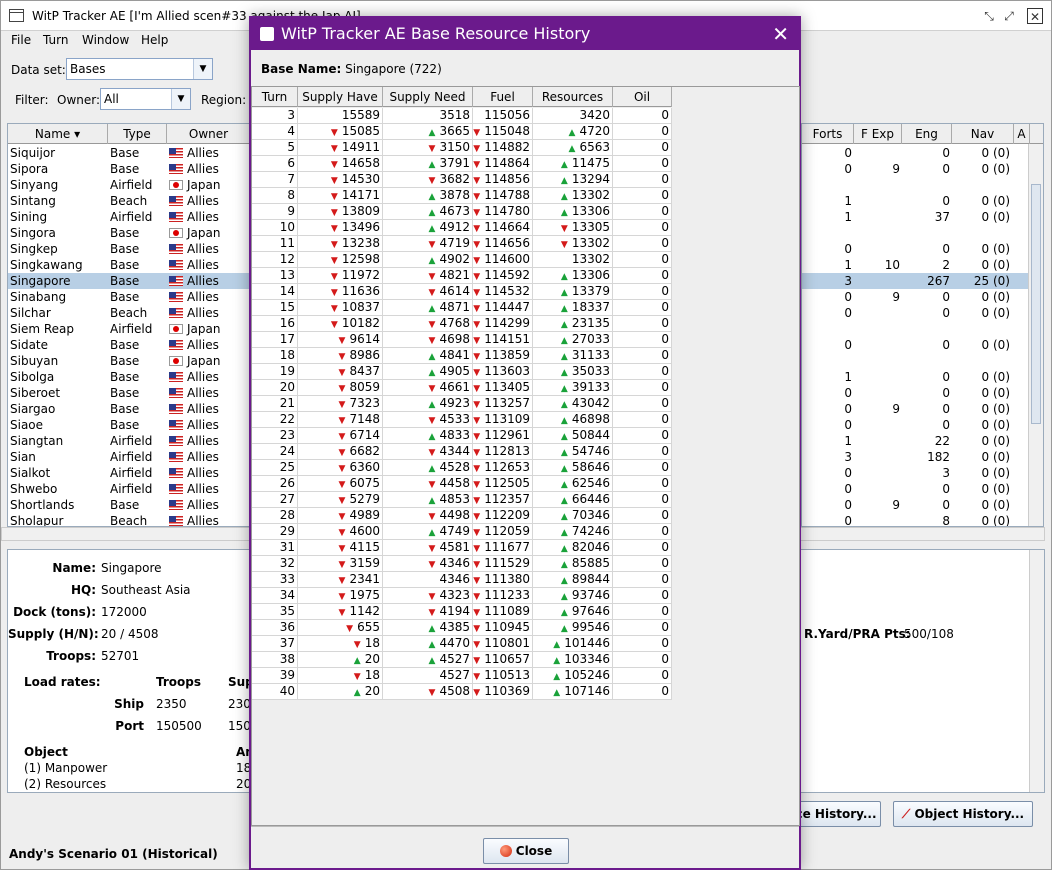 Image resolution: width=1052 pixels, height=870 pixels. I want to click on table-row: 26 ▼ 6075 ▼ 4458 ▼ 112505 ▲ 62546 0, so click(462, 484).